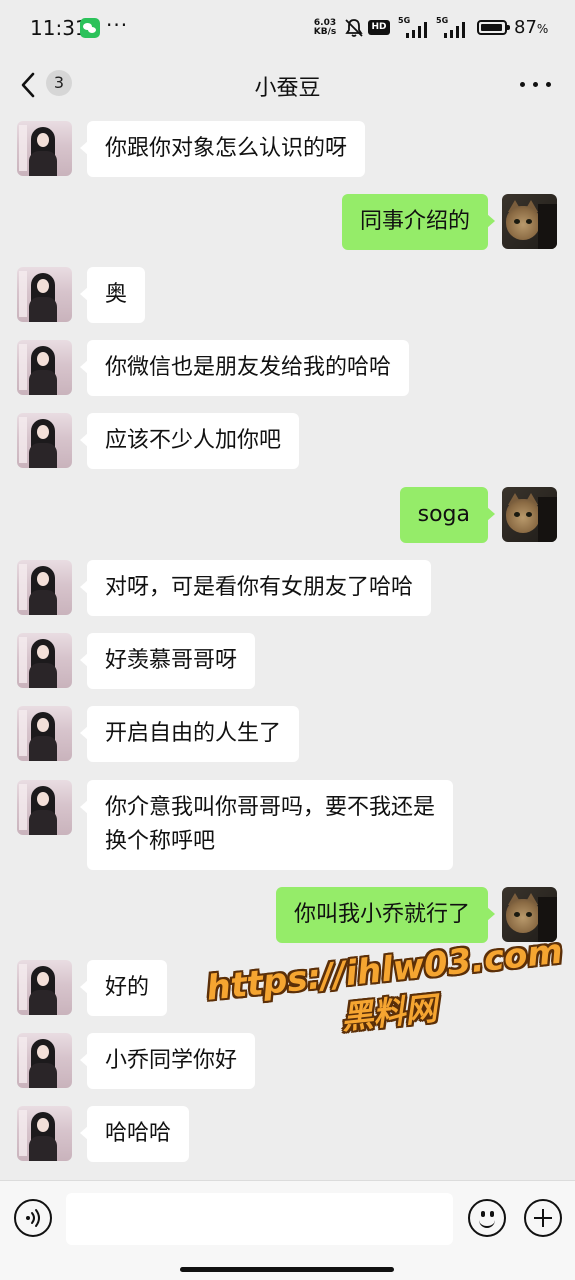 Image resolution: width=575 pixels, height=1280 pixels. Describe the element at coordinates (117, 25) in the screenshot. I see `status-more-dots: ···` at that location.